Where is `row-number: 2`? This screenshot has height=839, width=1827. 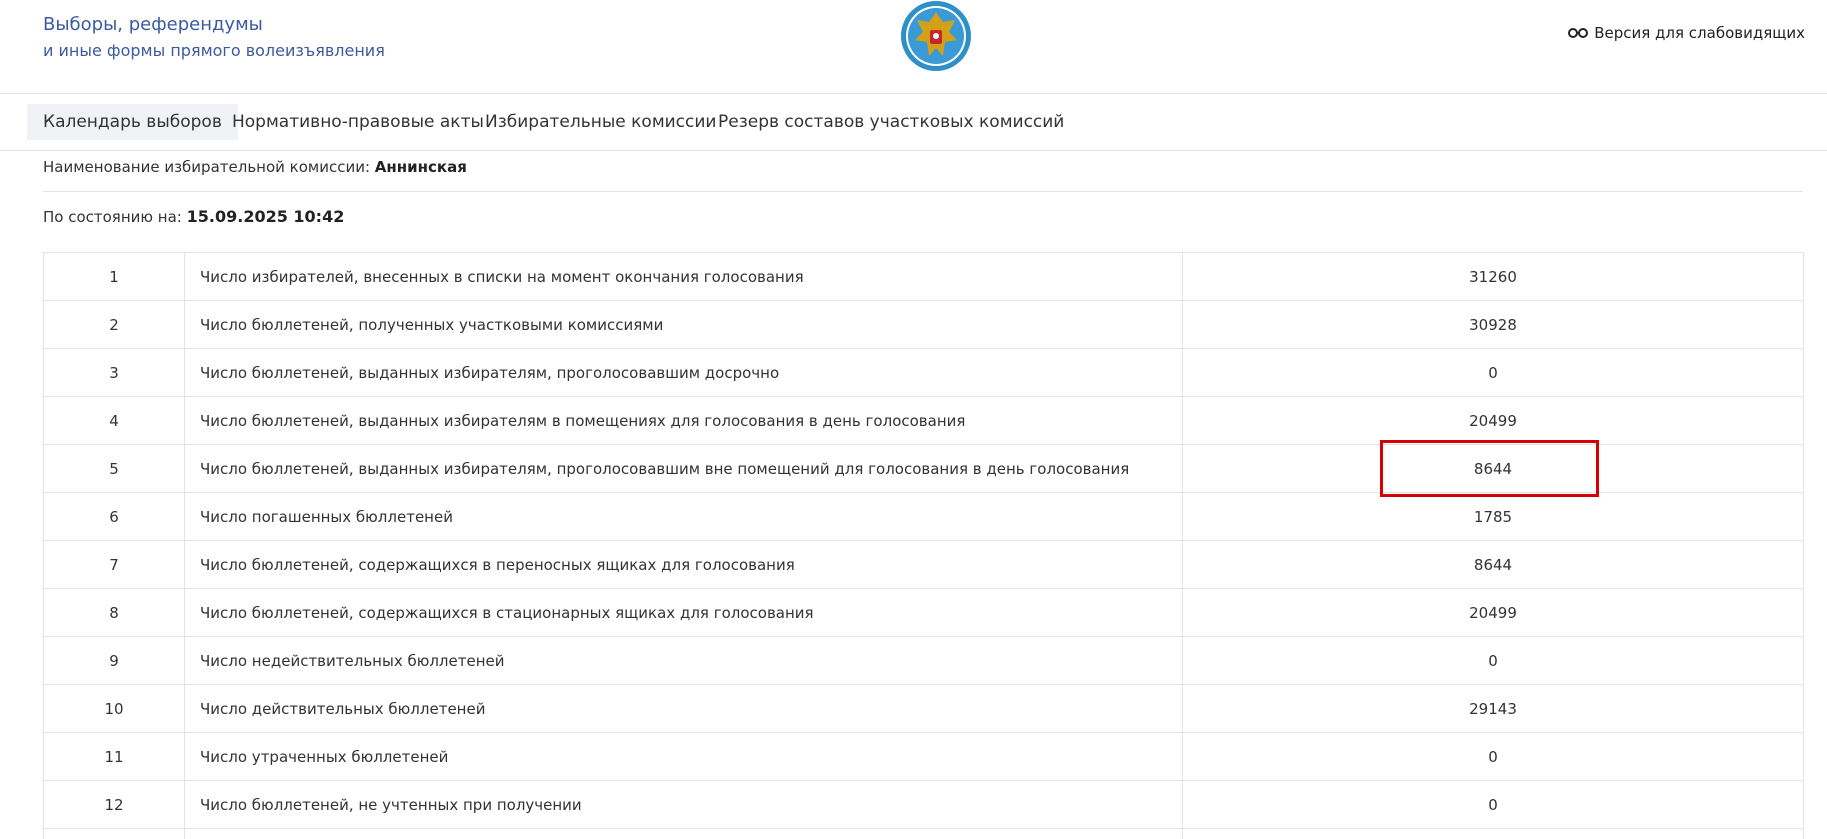
row-number: 2 is located at coordinates (114, 324).